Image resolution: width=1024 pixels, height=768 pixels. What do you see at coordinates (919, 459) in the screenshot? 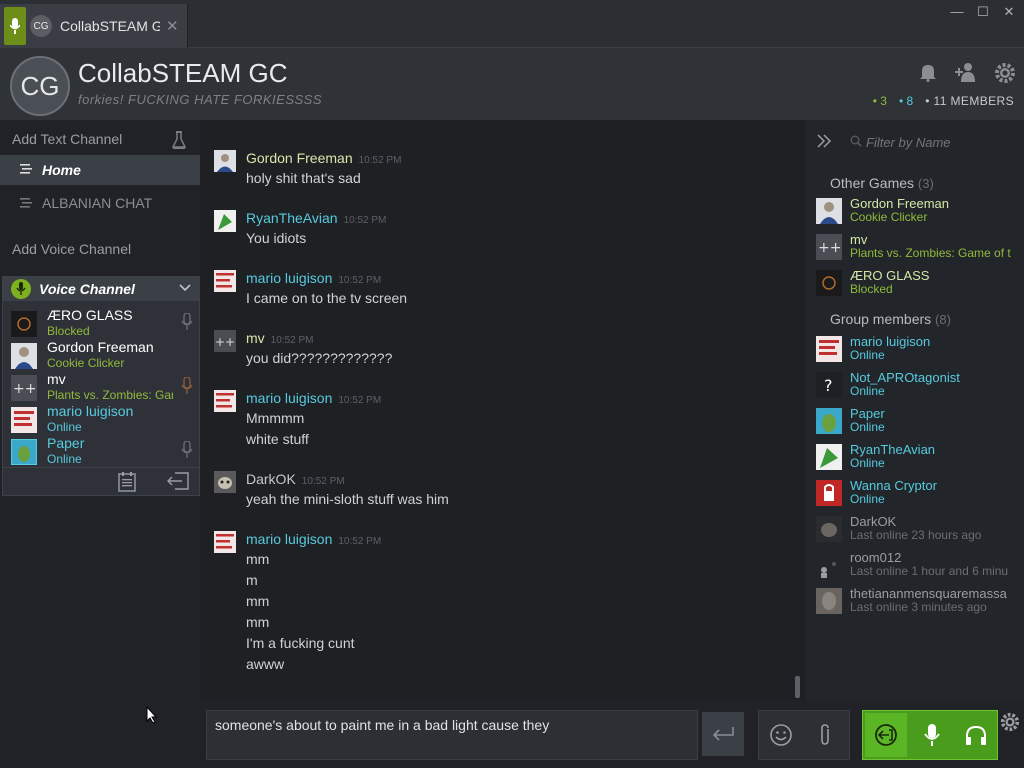
I see `member-row: RyanTheAvian Online` at bounding box center [919, 459].